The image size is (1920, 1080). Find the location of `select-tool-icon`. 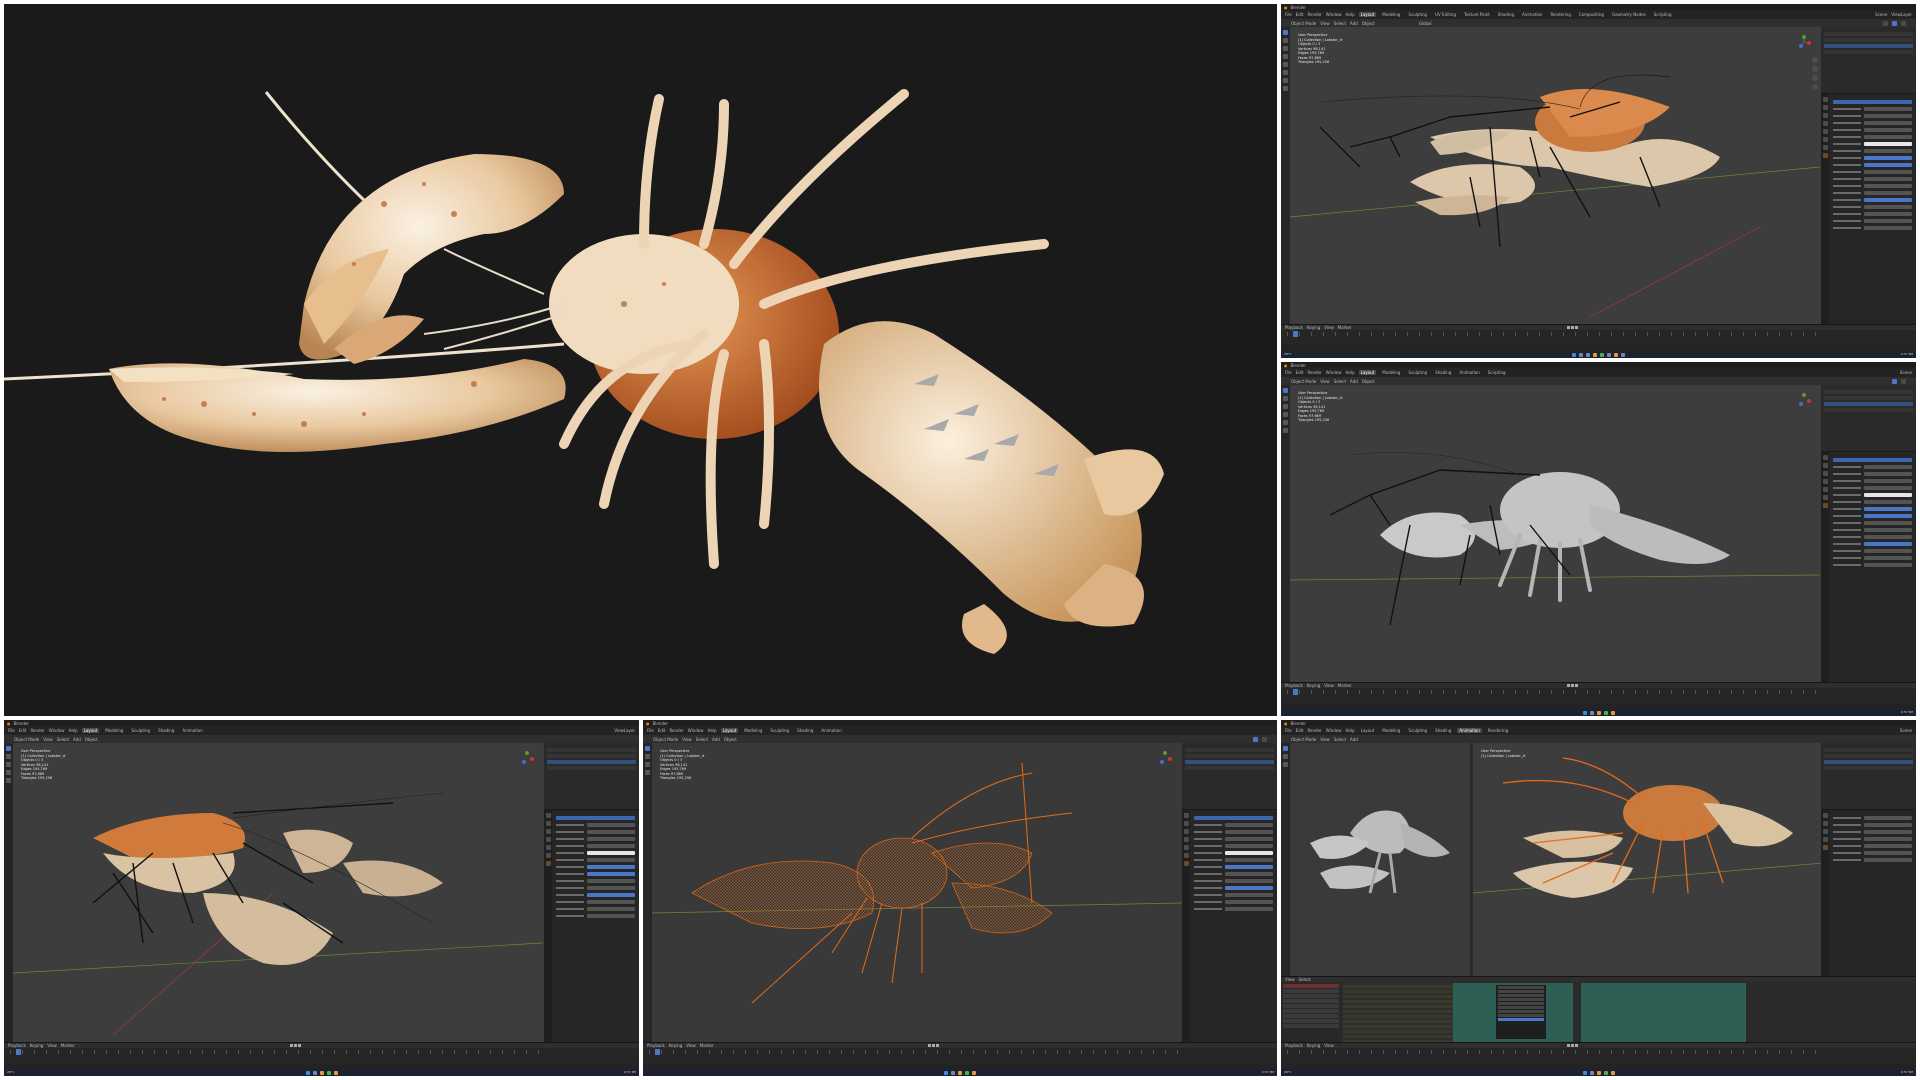

select-tool-icon is located at coordinates (1285, 32).